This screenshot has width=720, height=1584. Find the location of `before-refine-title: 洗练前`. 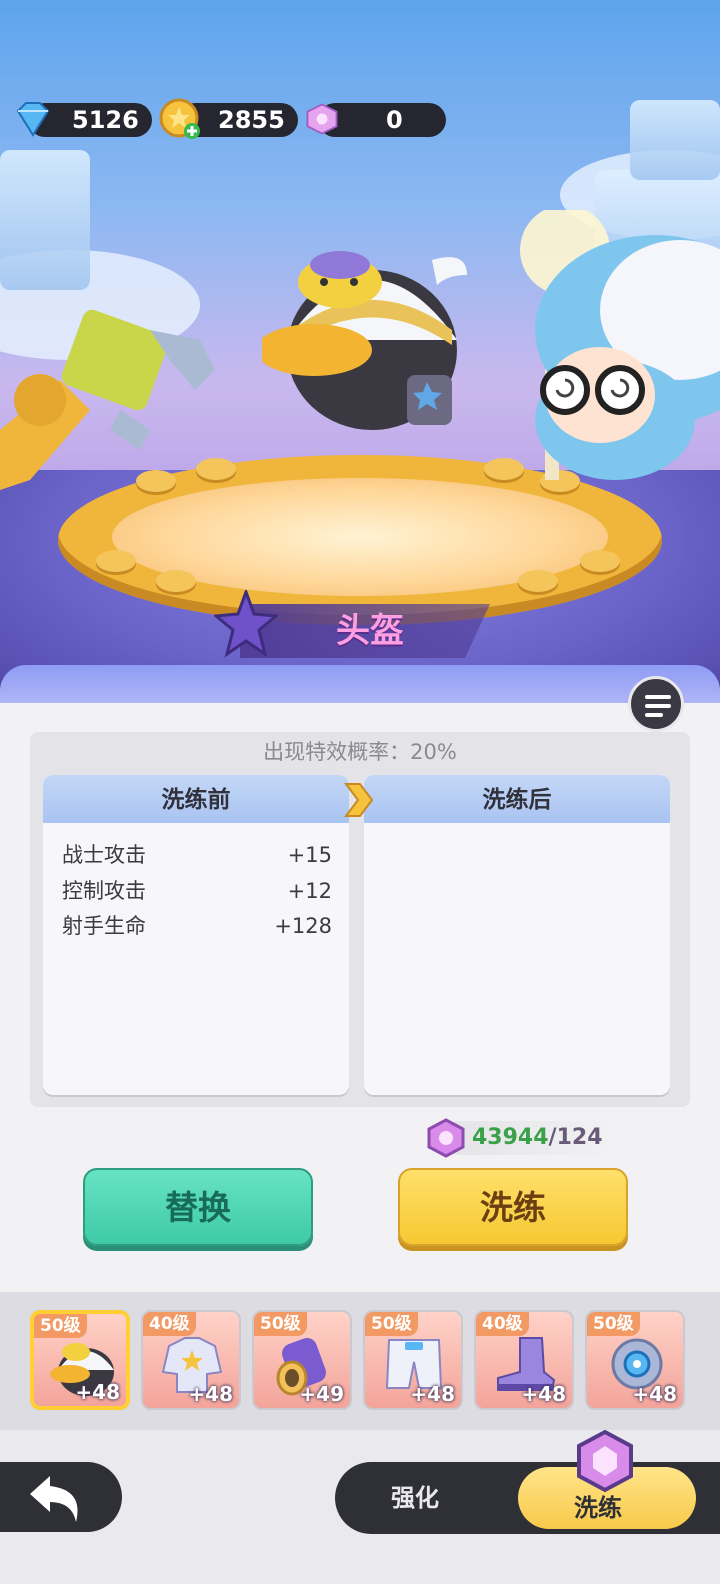

before-refine-title: 洗练前 is located at coordinates (196, 799).